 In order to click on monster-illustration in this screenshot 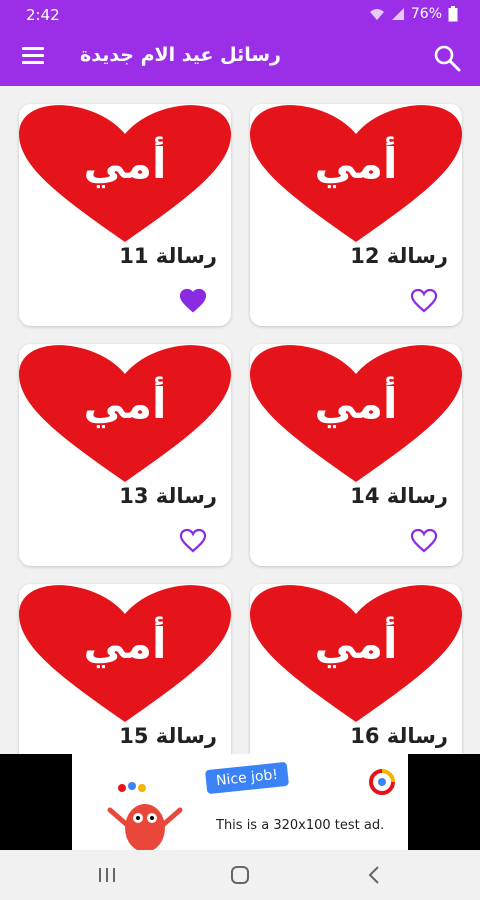, I will do `click(145, 816)`.